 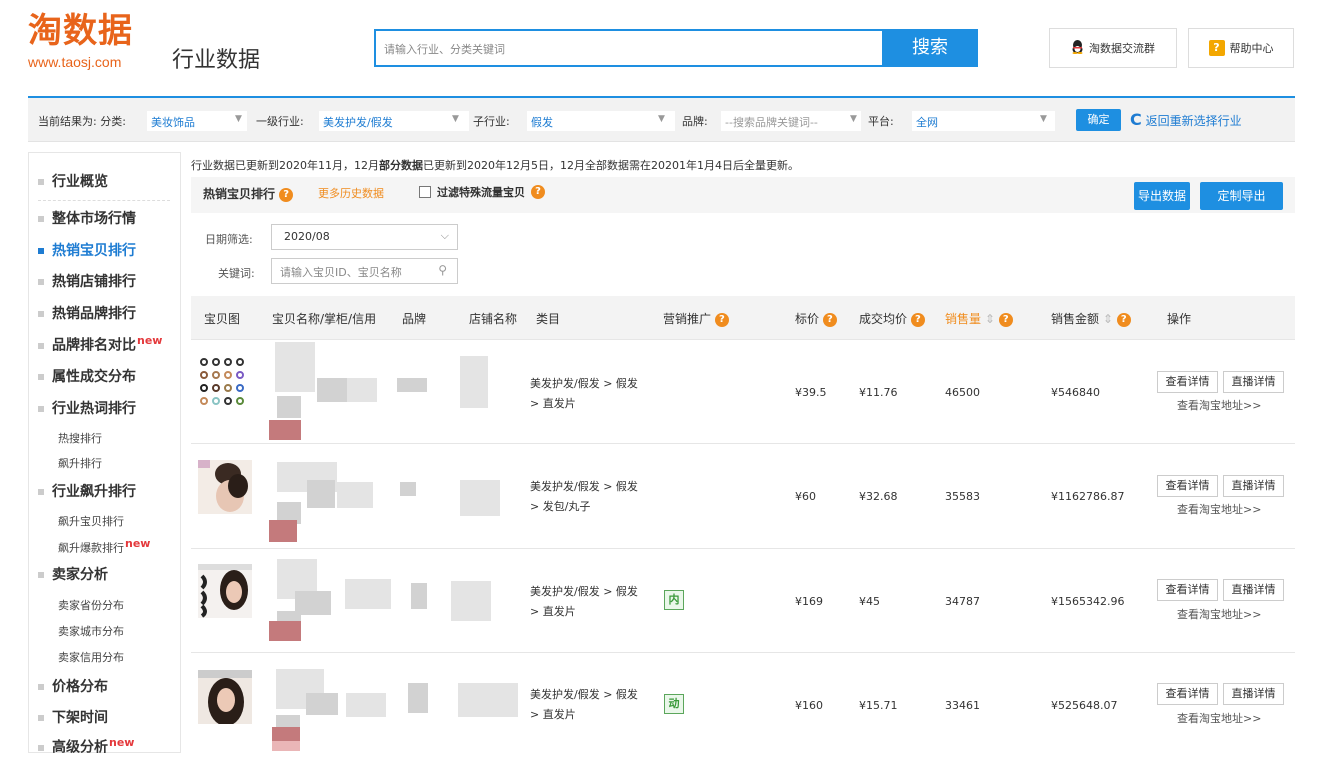 What do you see at coordinates (425, 192) in the screenshot?
I see `checkbox` at bounding box center [425, 192].